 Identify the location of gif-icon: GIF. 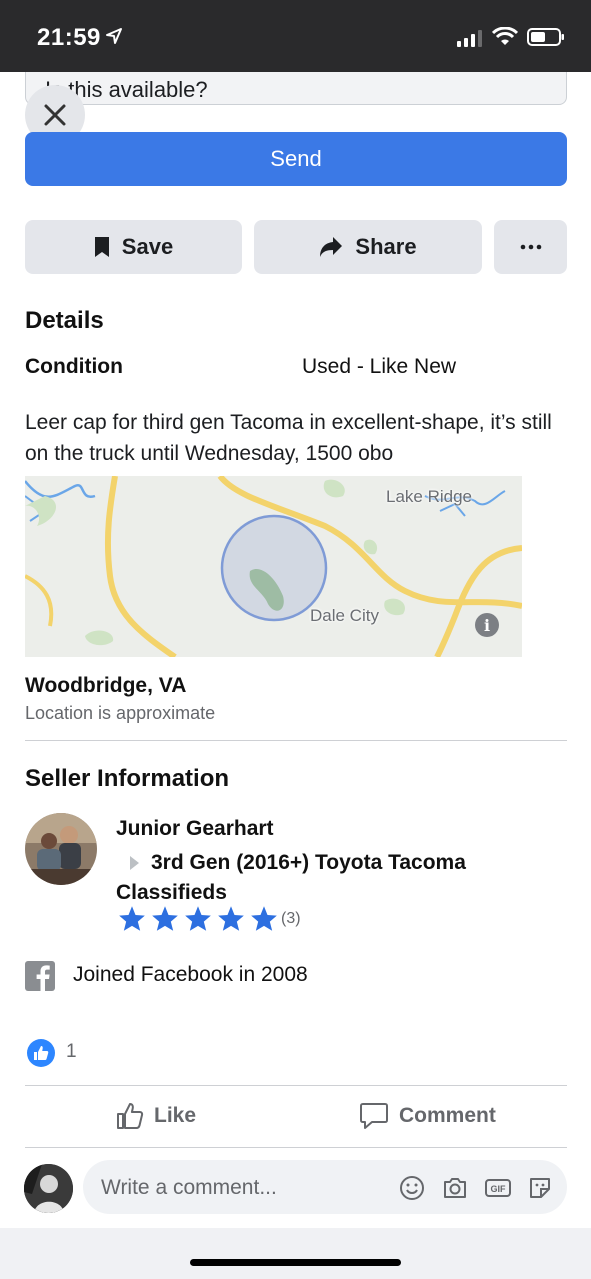
(498, 1188).